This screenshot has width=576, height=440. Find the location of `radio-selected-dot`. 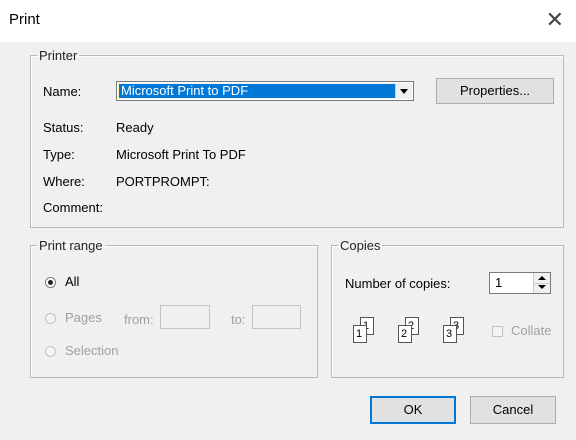

radio-selected-dot is located at coordinates (50, 282).